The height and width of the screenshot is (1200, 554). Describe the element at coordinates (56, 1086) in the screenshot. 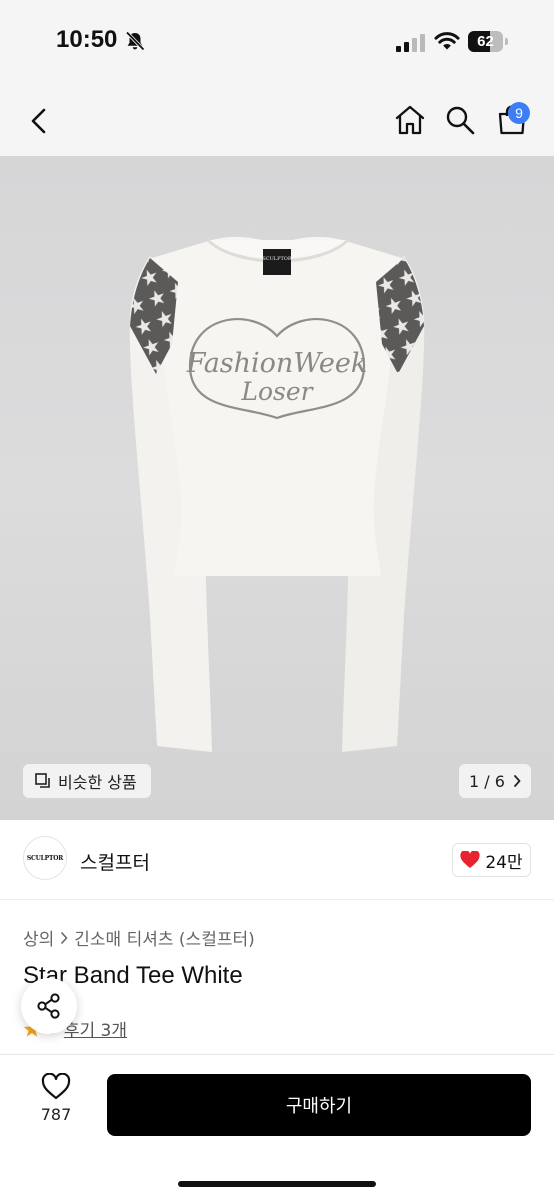

I see `heart-outline-icon` at that location.